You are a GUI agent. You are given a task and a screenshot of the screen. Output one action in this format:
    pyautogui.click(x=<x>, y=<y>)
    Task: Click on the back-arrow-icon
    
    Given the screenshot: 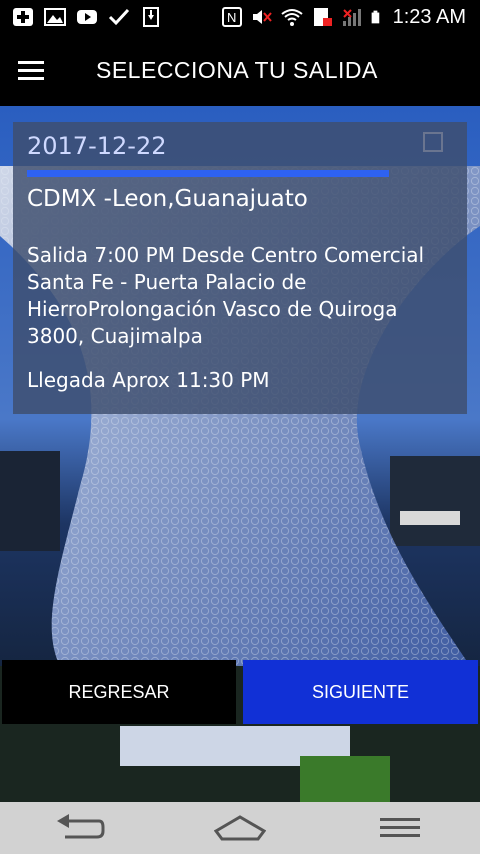 What is the action you would take?
    pyautogui.click(x=81, y=826)
    